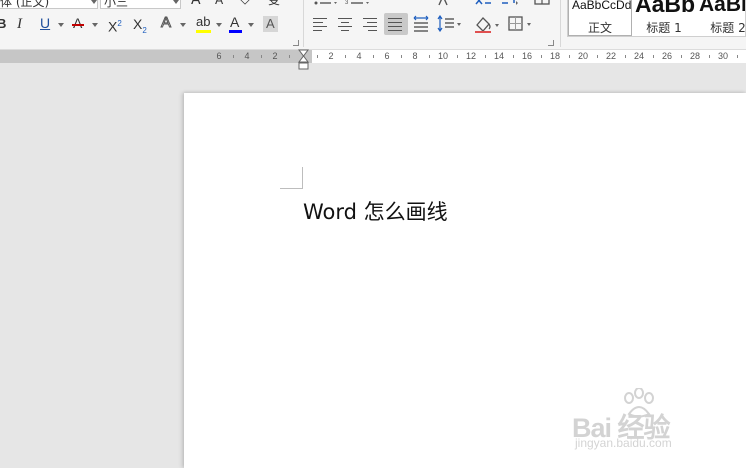 The image size is (746, 468). I want to click on sort-icon, so click(483, 3).